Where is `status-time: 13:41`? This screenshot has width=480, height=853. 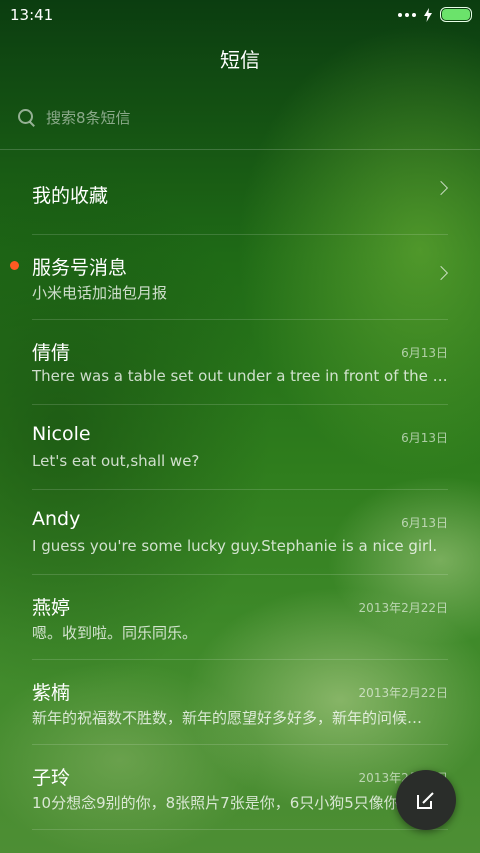
status-time: 13:41 is located at coordinates (32, 15).